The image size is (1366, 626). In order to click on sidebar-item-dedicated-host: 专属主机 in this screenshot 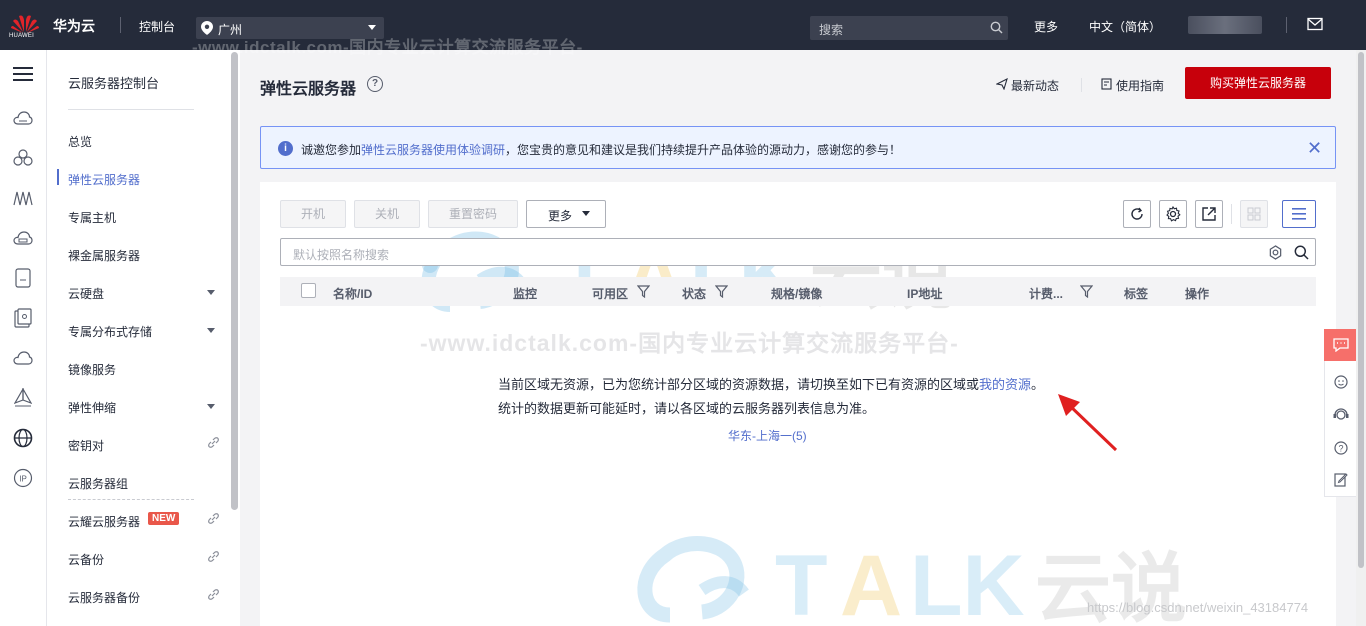, I will do `click(92, 217)`.